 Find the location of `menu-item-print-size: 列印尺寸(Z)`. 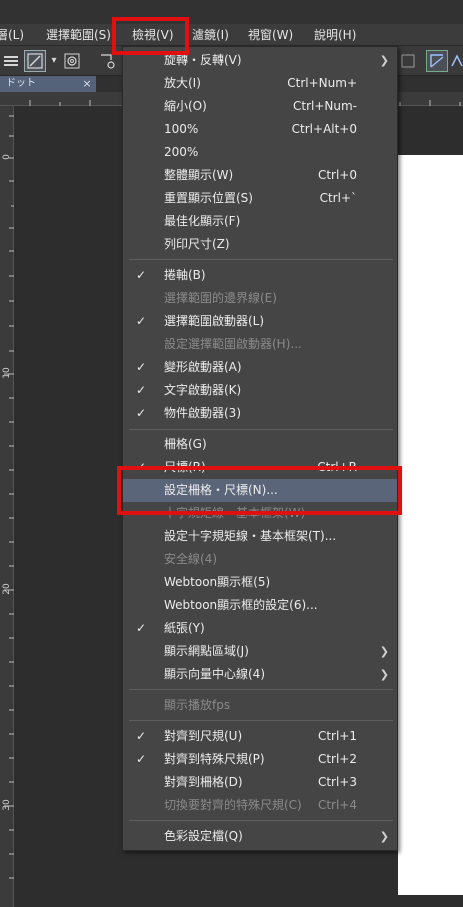

menu-item-print-size: 列印尺寸(Z) is located at coordinates (260, 244).